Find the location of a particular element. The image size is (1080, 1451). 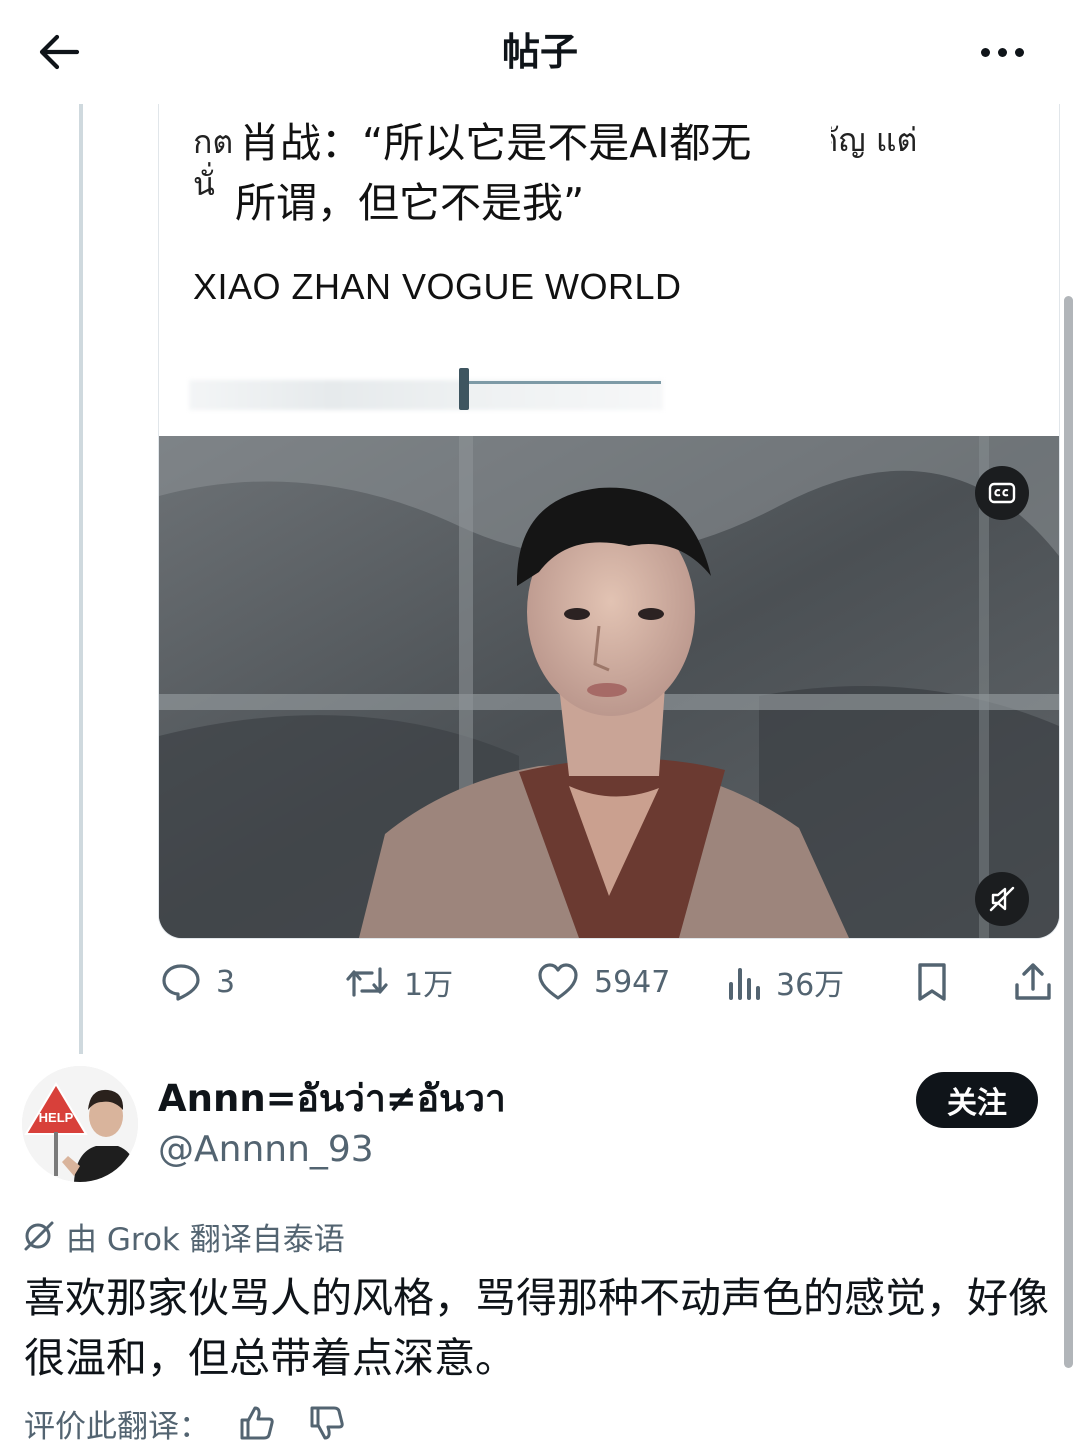

bookmark-icon is located at coordinates (932, 982).